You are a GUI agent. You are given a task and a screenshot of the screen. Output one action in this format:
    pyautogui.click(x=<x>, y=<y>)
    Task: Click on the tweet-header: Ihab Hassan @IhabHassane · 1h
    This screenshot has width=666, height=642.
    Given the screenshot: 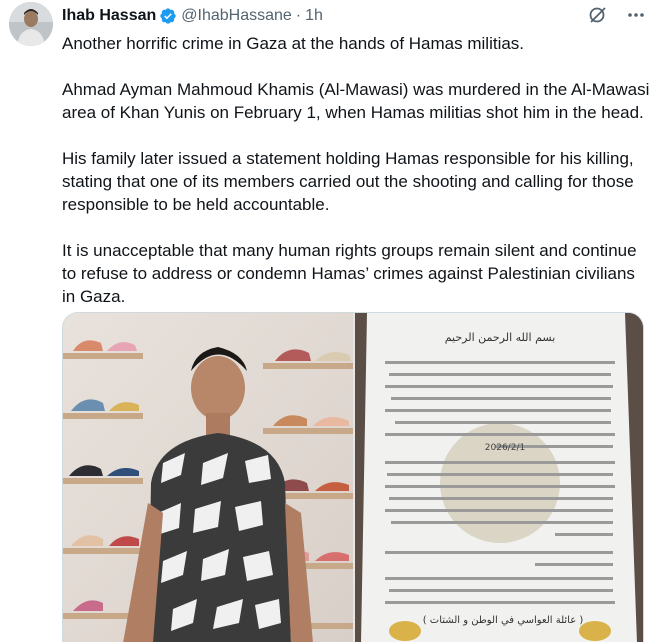 What is the action you would take?
    pyautogui.click(x=192, y=16)
    